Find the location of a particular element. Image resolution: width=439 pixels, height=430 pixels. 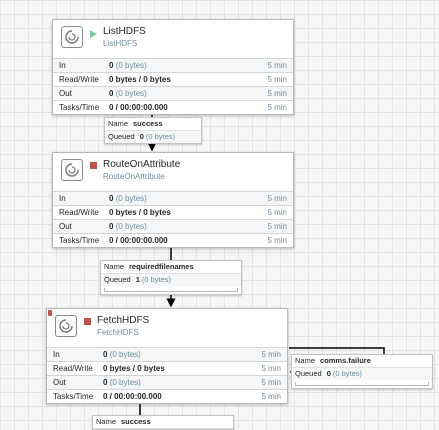

connection-queued-row: Queued 1 (0 bytes) is located at coordinates (171, 280).